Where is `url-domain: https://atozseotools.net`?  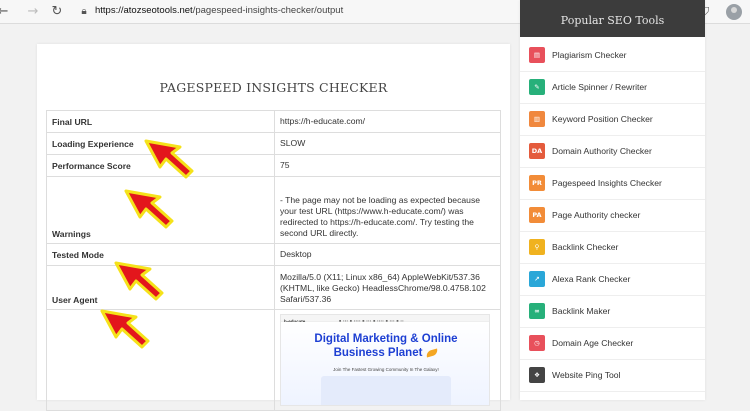 url-domain: https://atozseotools.net is located at coordinates (144, 10).